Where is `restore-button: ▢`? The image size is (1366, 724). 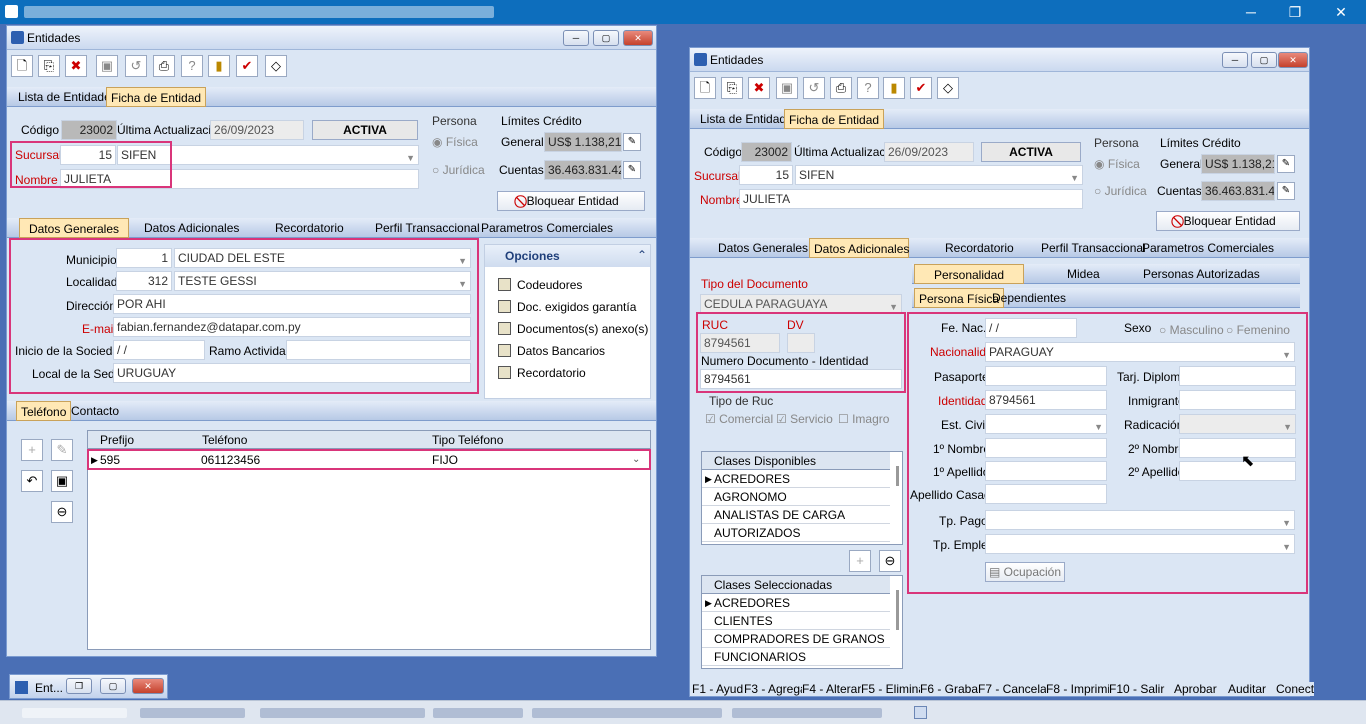 restore-button: ▢ is located at coordinates (606, 38).